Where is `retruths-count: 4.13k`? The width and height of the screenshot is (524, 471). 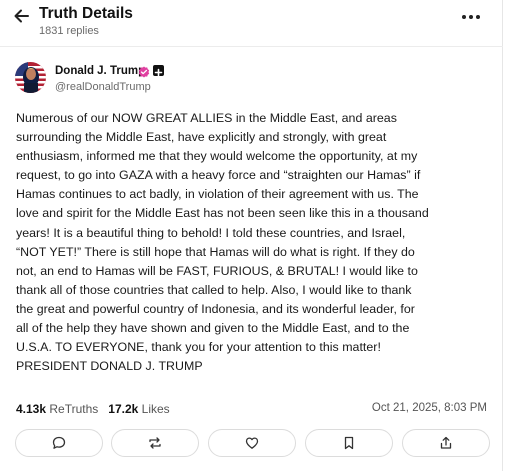
retruths-count: 4.13k is located at coordinates (31, 409).